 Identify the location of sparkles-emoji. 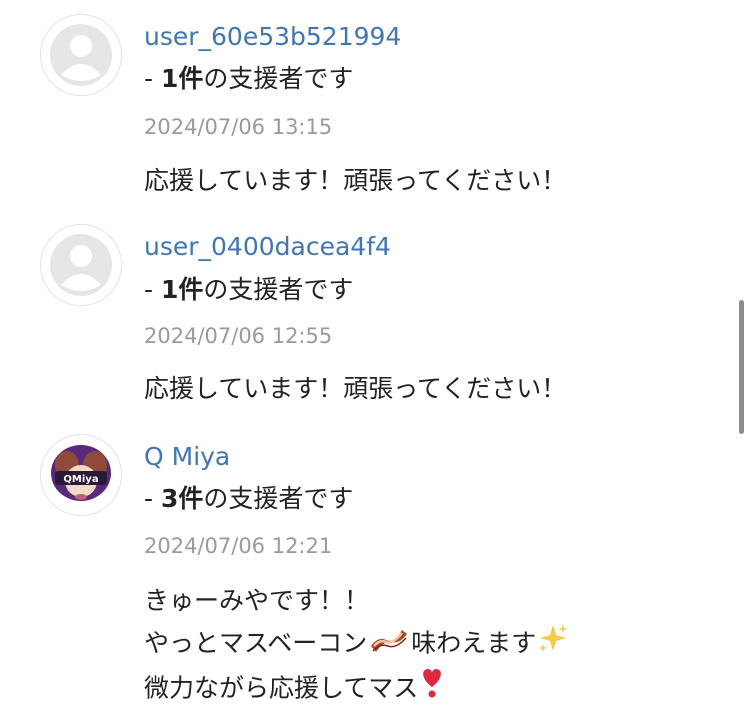
(553, 644).